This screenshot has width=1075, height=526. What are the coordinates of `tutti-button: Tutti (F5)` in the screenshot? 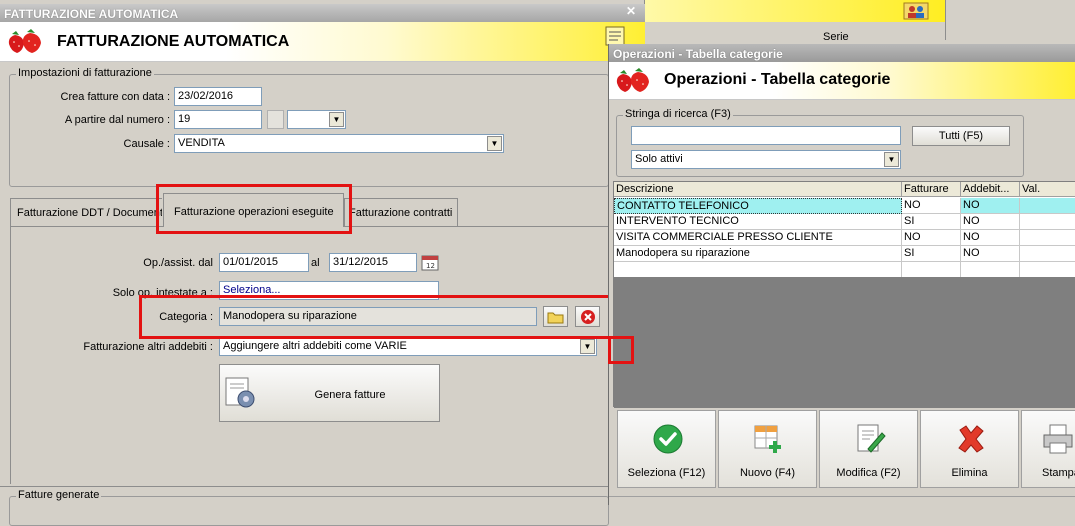 It's located at (961, 136).